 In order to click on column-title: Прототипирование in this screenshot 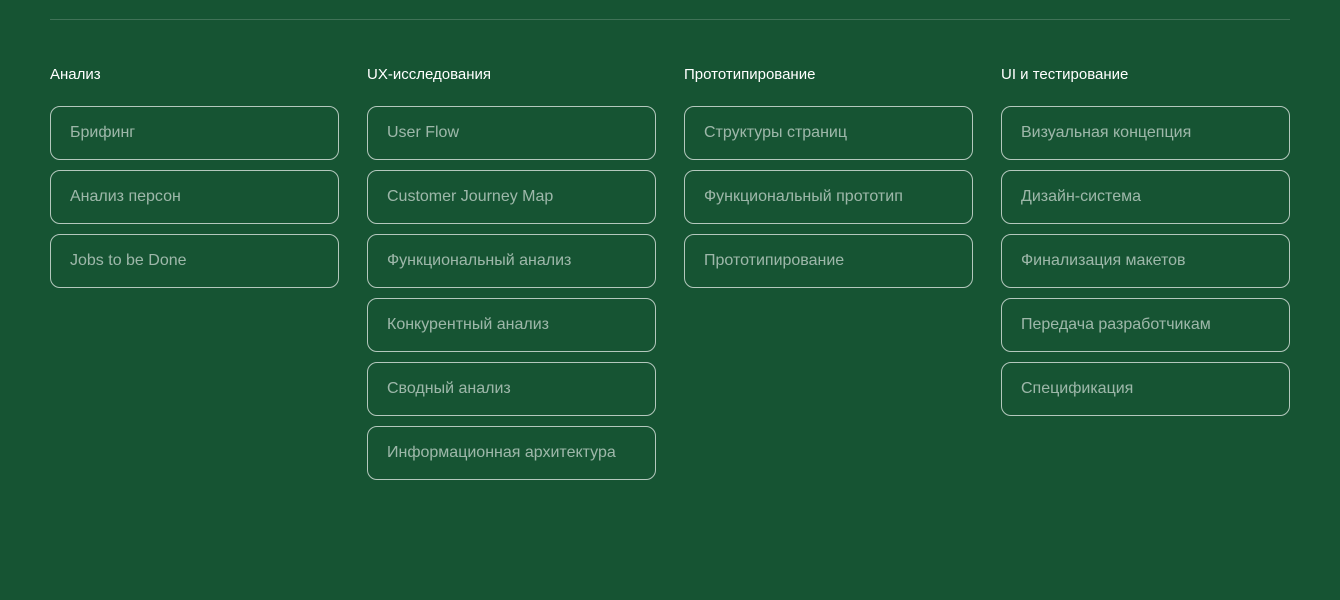, I will do `click(750, 74)`.